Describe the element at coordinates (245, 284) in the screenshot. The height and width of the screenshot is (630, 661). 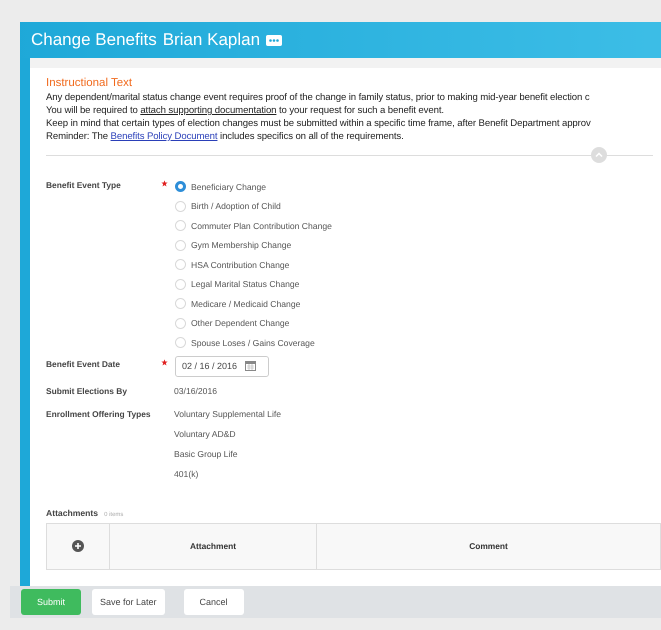
I see `radio-label: Legal Marital Status Change` at that location.